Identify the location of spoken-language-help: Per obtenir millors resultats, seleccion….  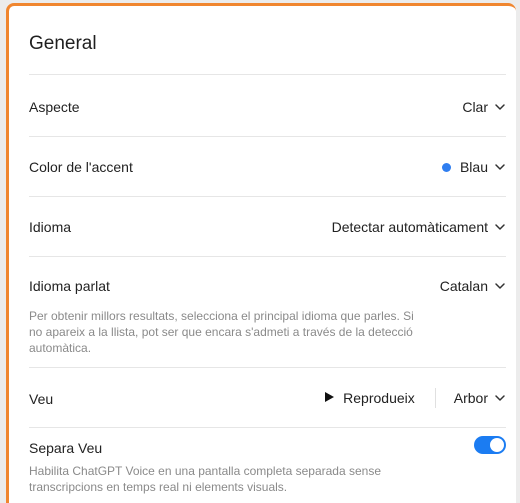
(249, 332).